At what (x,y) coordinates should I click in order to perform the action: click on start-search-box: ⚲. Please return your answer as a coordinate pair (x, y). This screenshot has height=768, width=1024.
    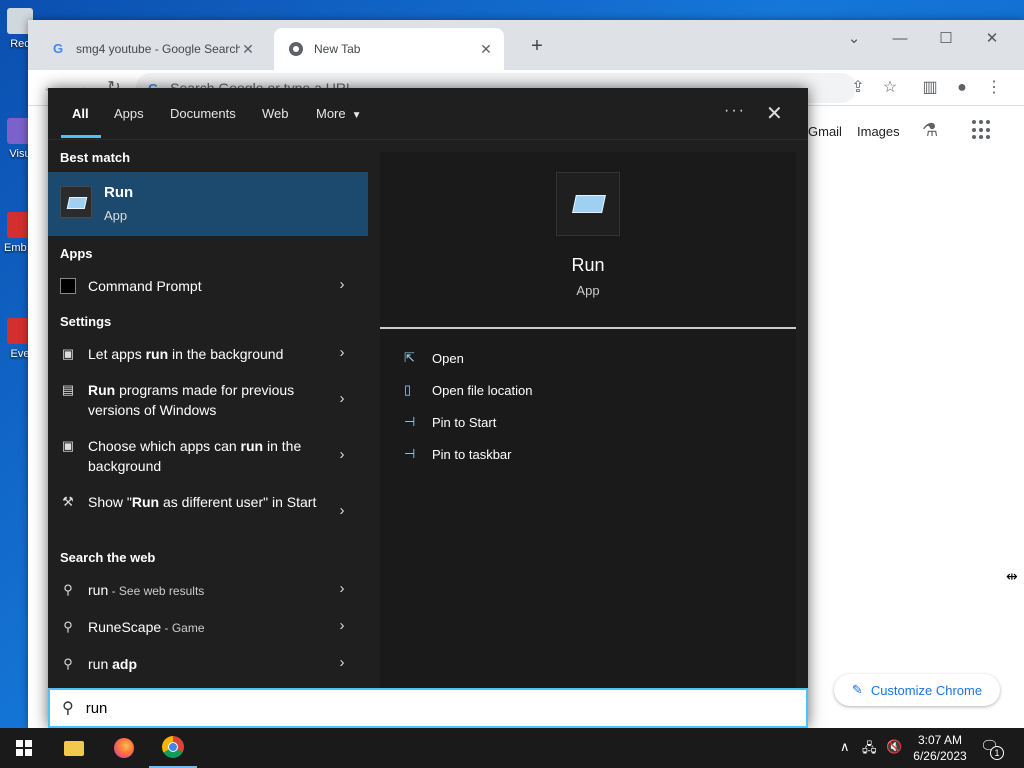
    Looking at the image, I should click on (428, 708).